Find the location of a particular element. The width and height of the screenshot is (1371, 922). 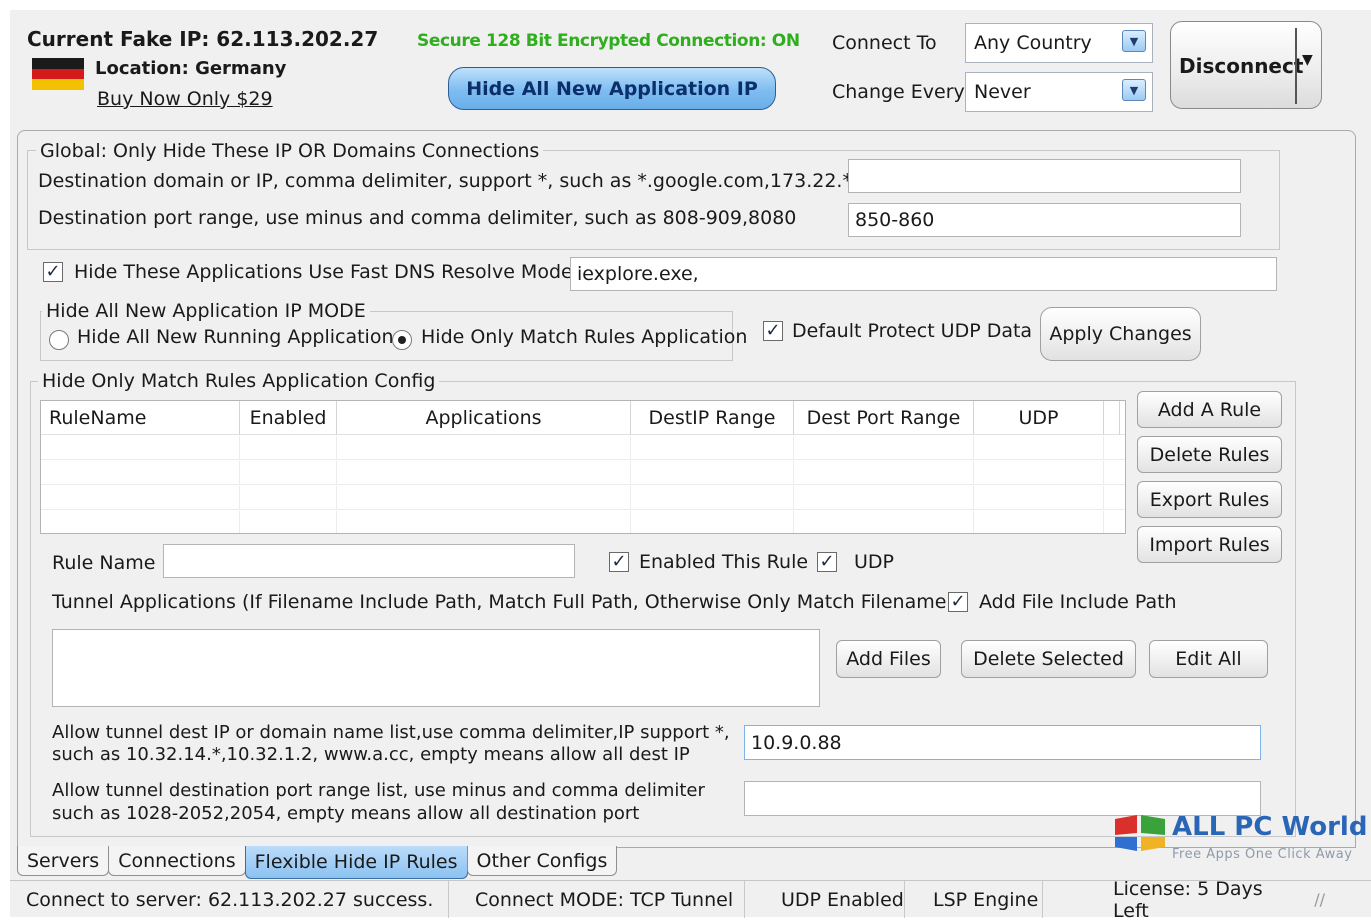

column-header: DestIP Range is located at coordinates (712, 418).